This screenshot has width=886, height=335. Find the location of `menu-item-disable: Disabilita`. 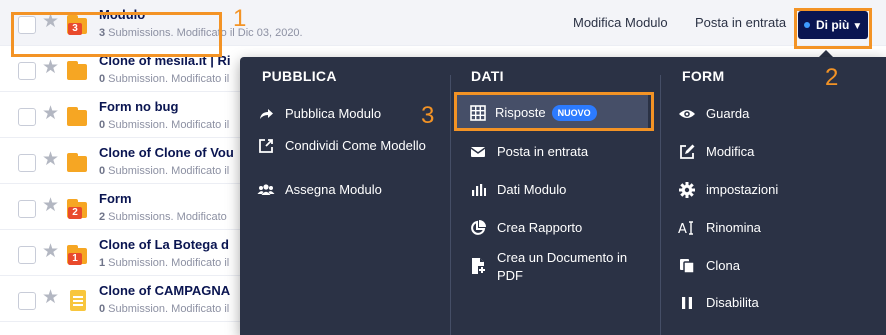

menu-item-disable: Disabilita is located at coordinates (768, 304).